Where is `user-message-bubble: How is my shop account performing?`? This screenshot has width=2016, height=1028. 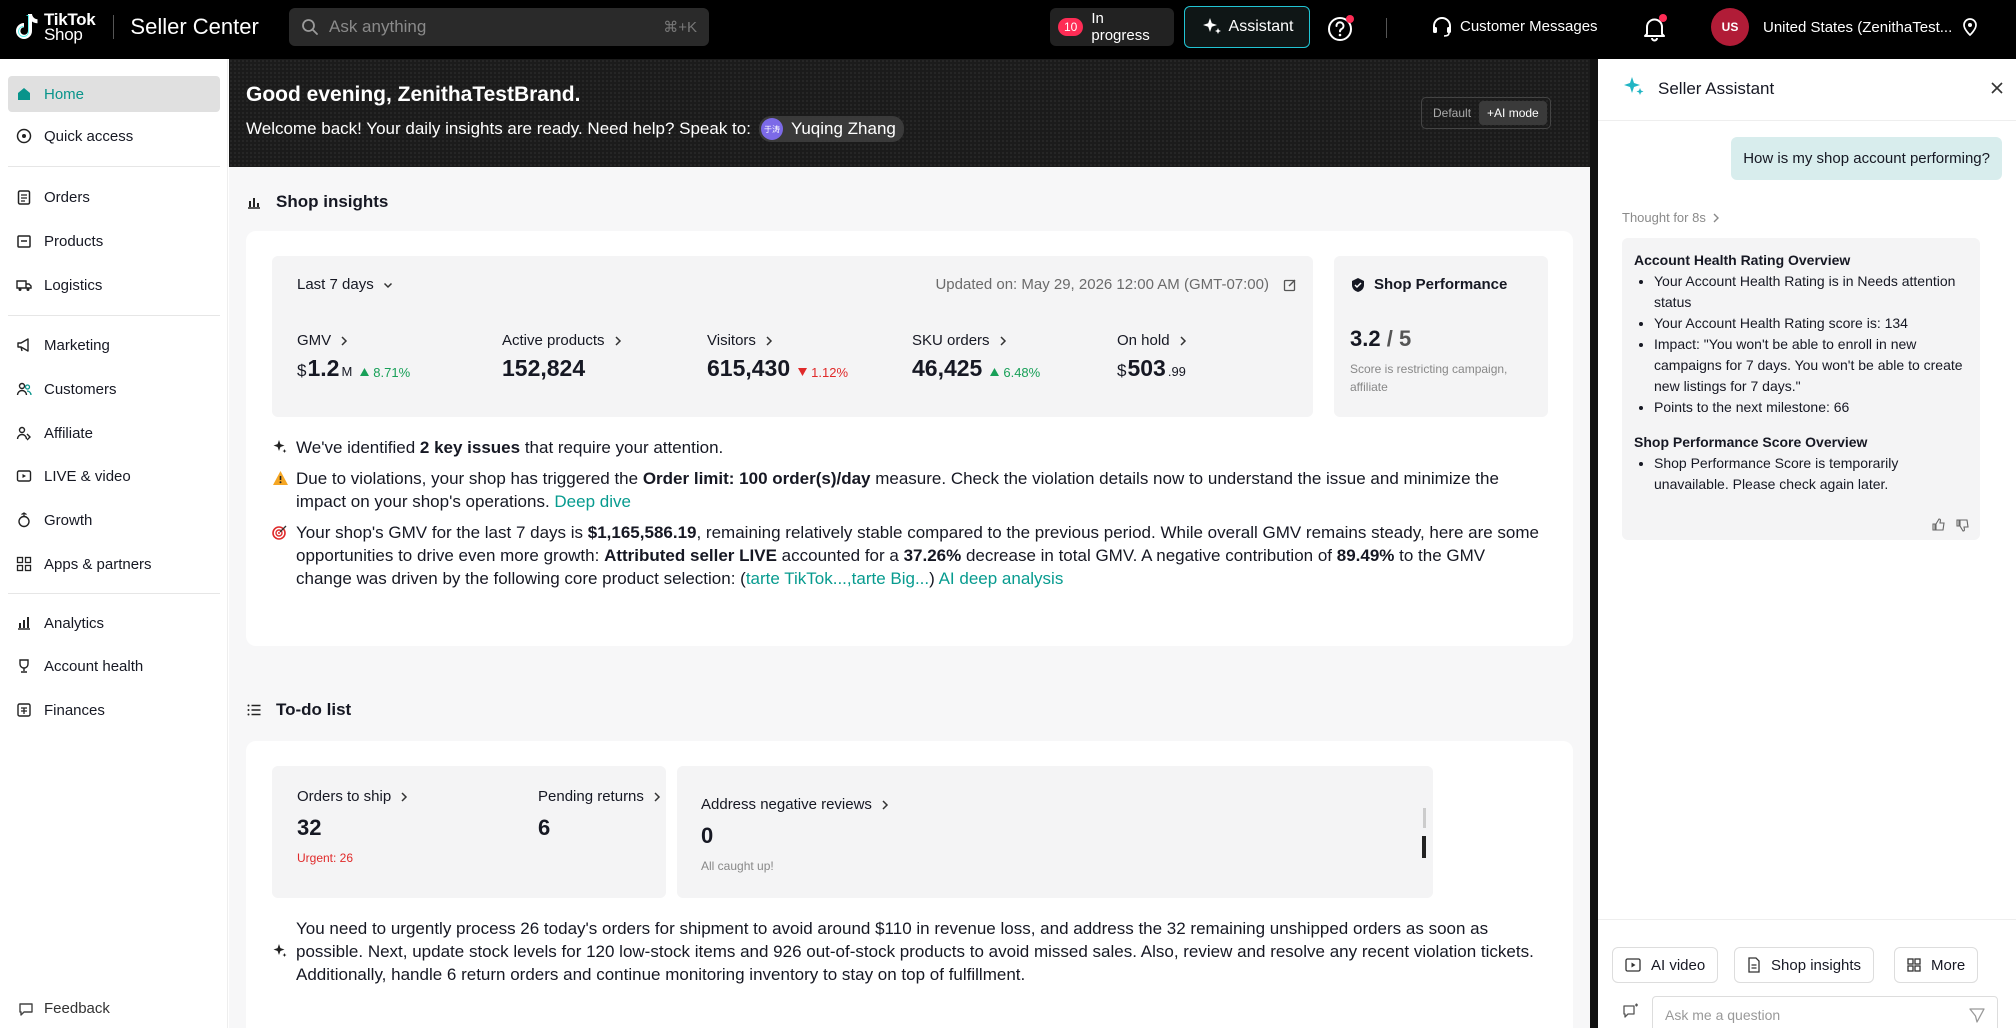 user-message-bubble: How is my shop account performing? is located at coordinates (1866, 158).